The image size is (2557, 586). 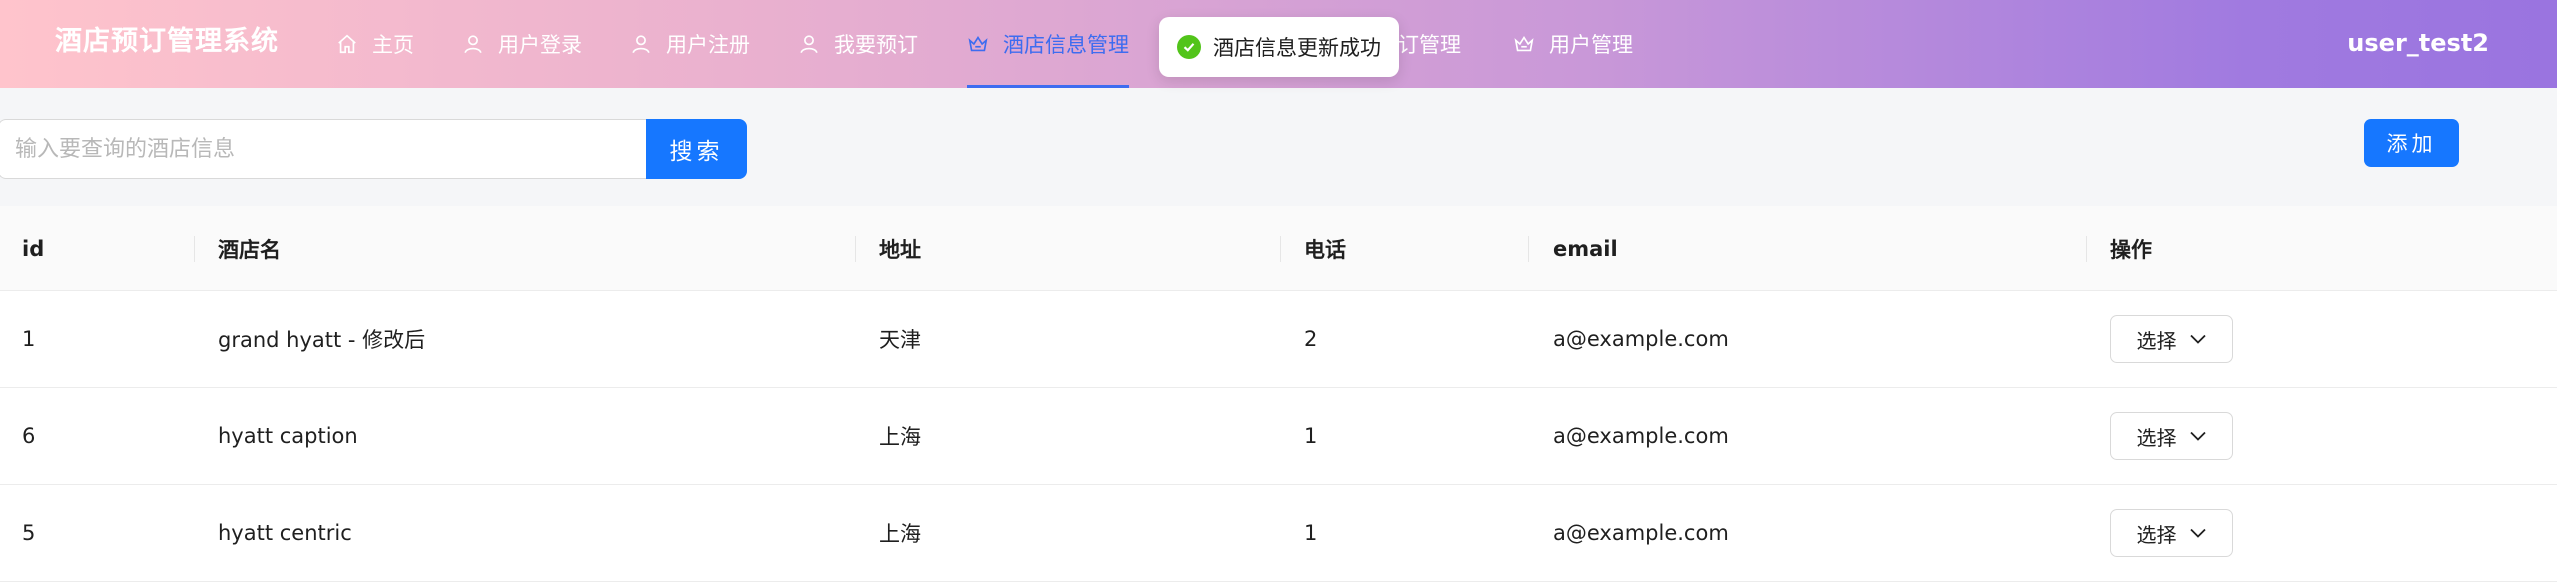 I want to click on nav-item-booking: 我要预订, so click(x=858, y=44).